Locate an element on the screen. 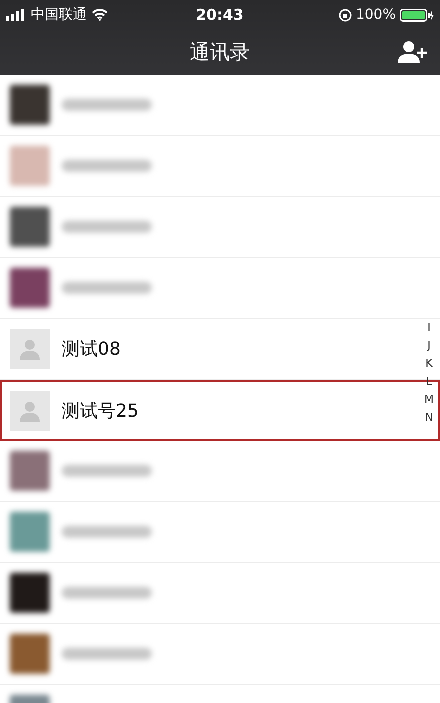 The image size is (440, 703). contact-name: 测试号25 is located at coordinates (100, 411).